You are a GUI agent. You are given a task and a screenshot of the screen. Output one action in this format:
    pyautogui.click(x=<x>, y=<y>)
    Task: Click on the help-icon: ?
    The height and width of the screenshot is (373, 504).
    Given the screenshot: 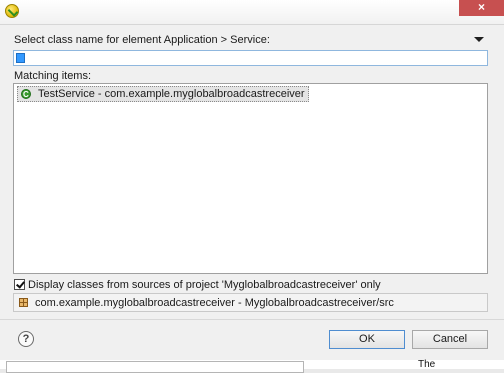 What is the action you would take?
    pyautogui.click(x=26, y=339)
    